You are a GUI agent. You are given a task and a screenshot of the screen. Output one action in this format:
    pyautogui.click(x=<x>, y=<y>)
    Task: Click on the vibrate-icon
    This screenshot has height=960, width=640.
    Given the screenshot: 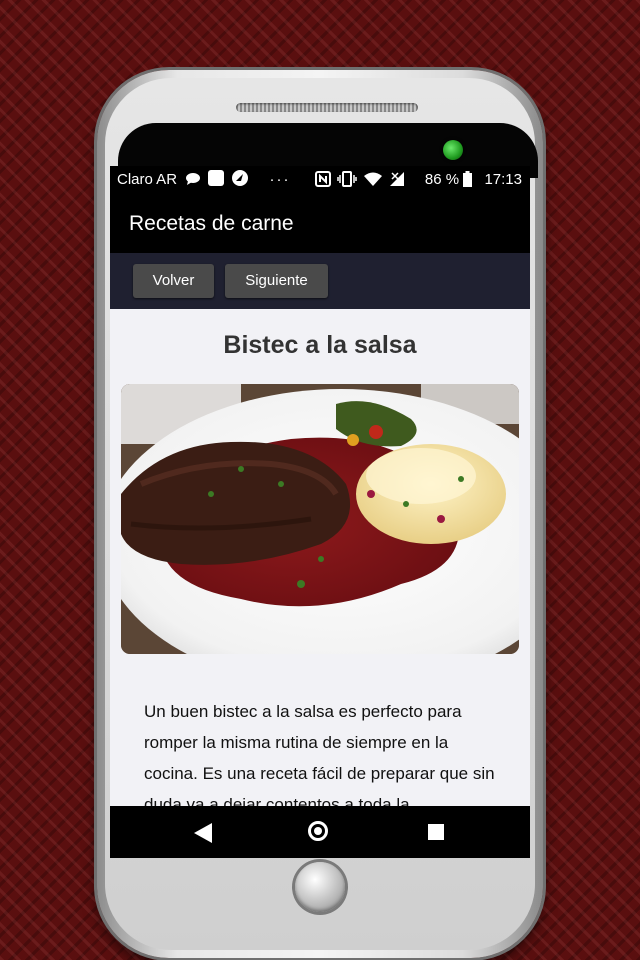 What is the action you would take?
    pyautogui.click(x=347, y=179)
    